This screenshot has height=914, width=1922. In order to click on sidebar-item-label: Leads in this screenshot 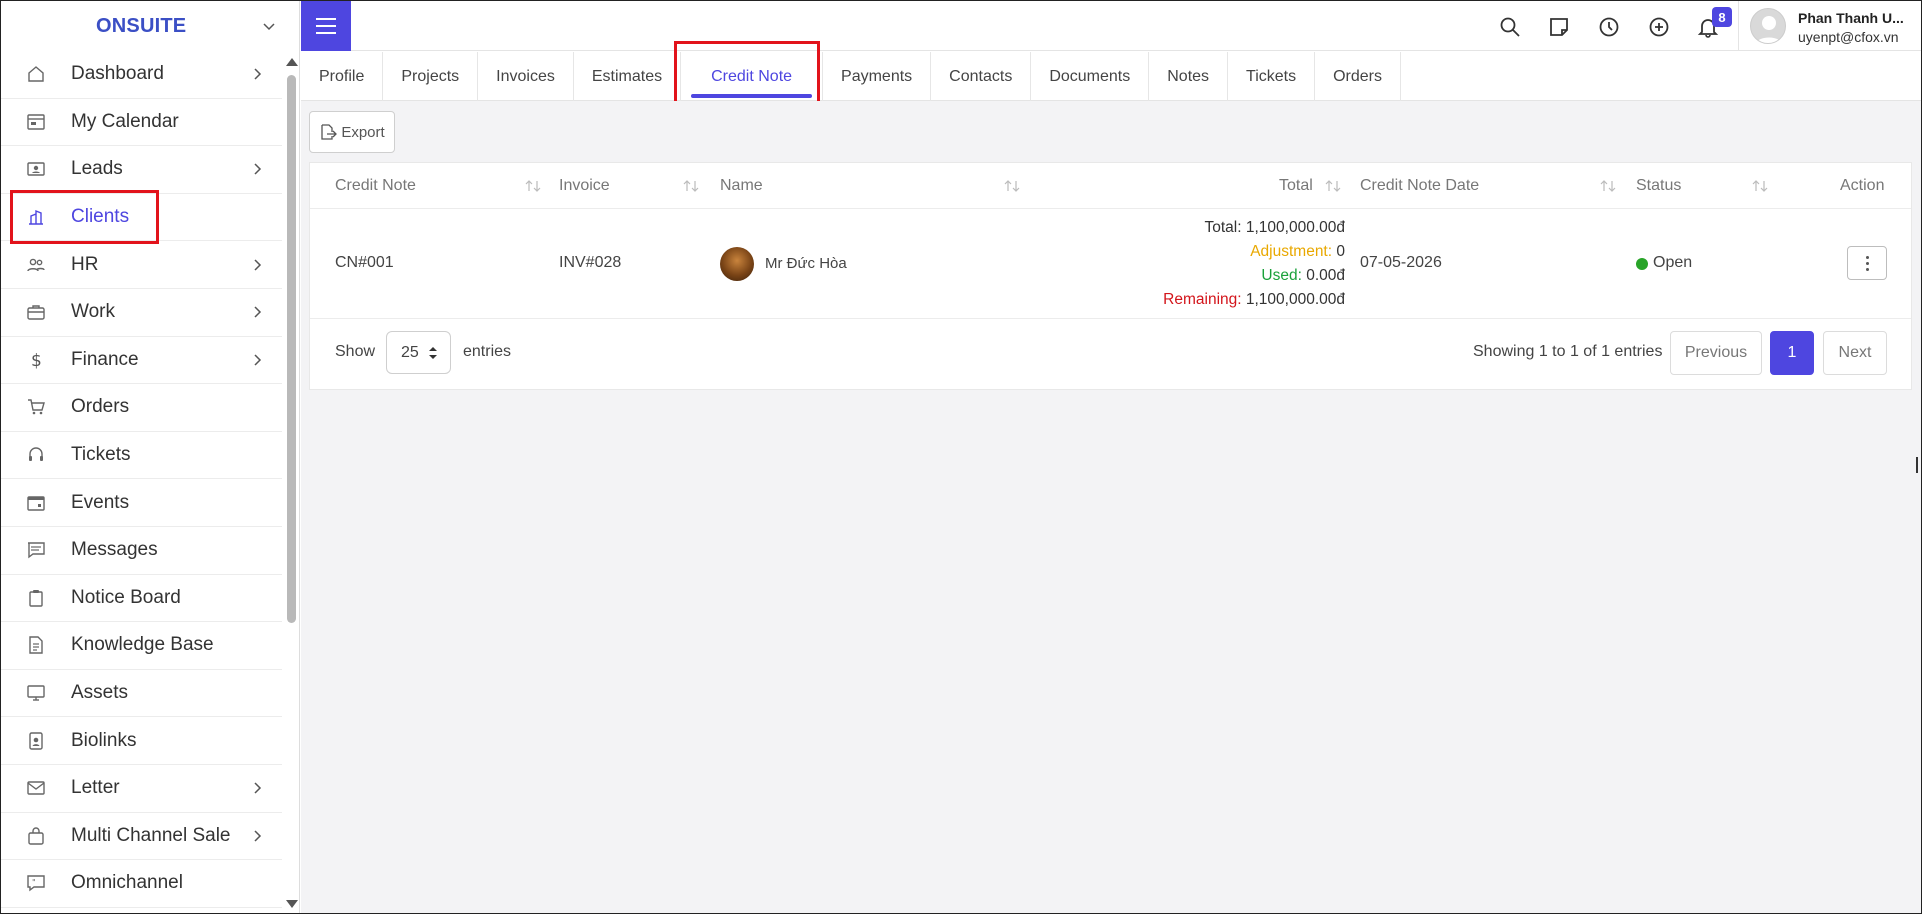, I will do `click(97, 169)`.